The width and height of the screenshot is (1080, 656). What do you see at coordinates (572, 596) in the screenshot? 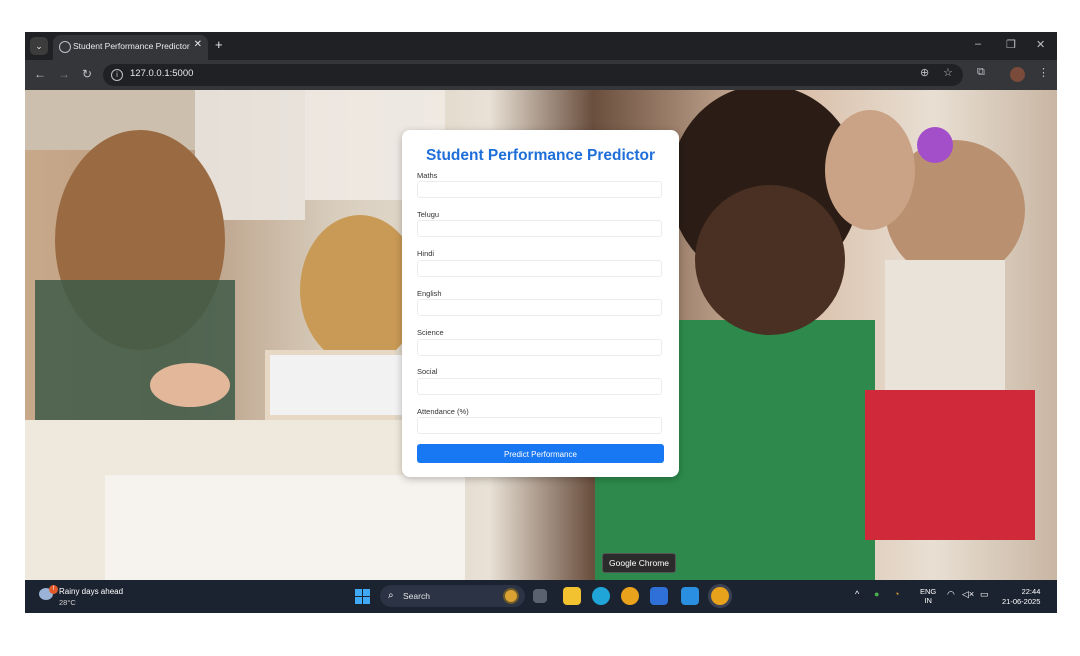
I see `file-explorer-icon` at bounding box center [572, 596].